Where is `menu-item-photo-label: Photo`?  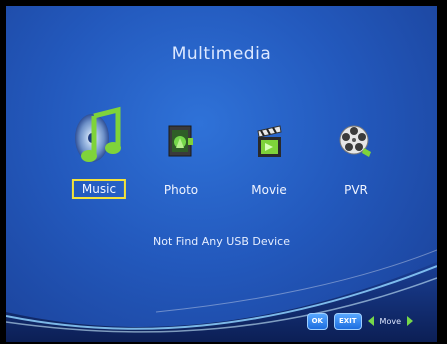 menu-item-photo-label: Photo is located at coordinates (181, 190).